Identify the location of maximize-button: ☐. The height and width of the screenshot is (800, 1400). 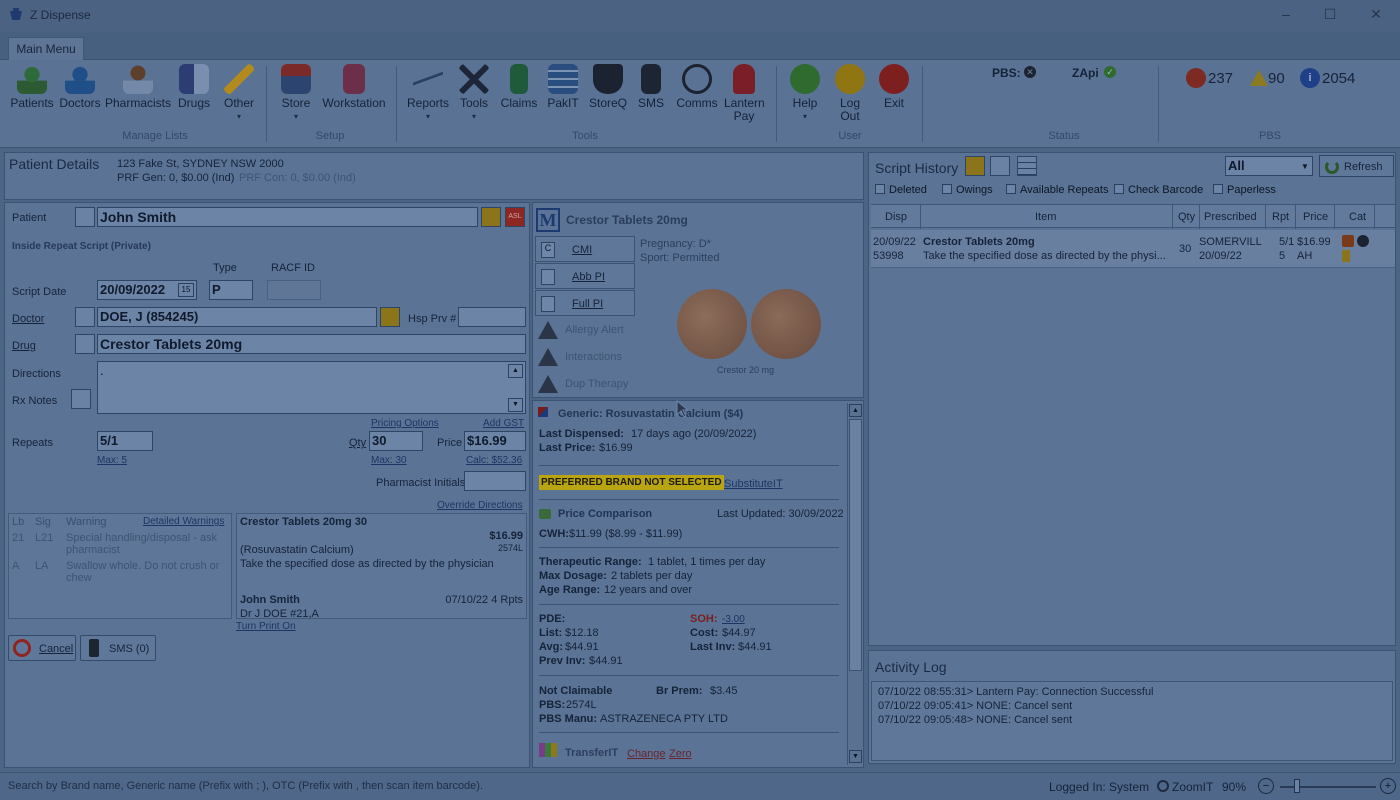
(1330, 16).